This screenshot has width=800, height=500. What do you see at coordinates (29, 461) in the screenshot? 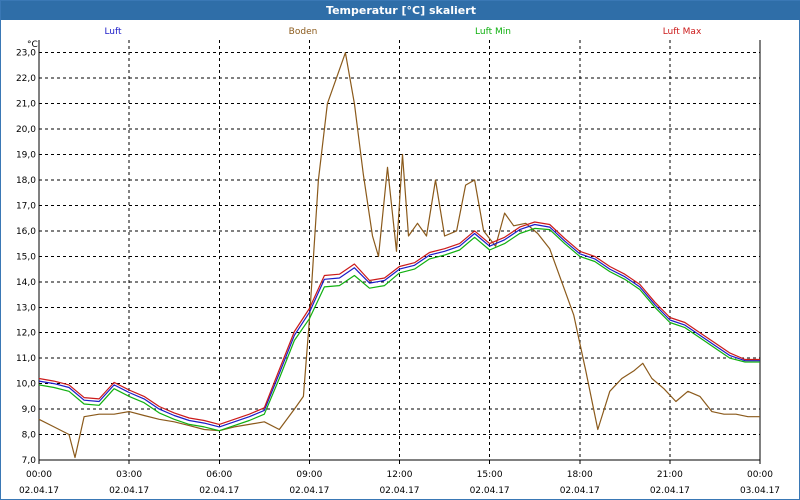
I see `y-tick-label: 7,0` at bounding box center [29, 461].